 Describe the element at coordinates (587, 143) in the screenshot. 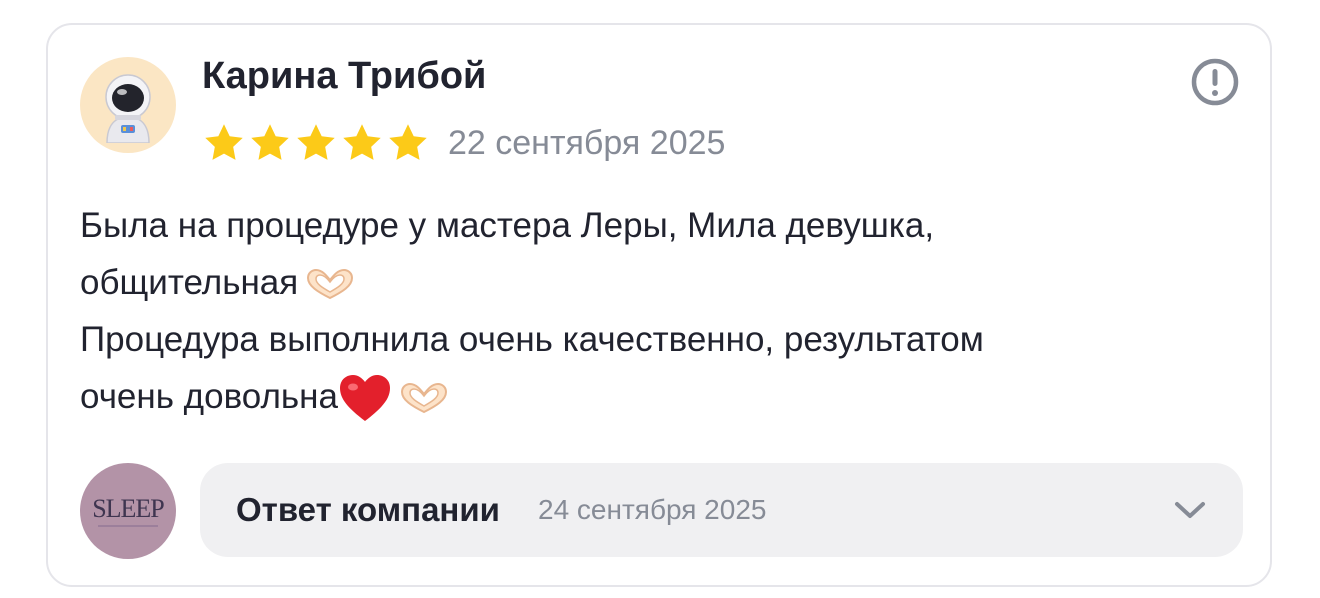

I see `review-date: 22 сентября 2025` at that location.